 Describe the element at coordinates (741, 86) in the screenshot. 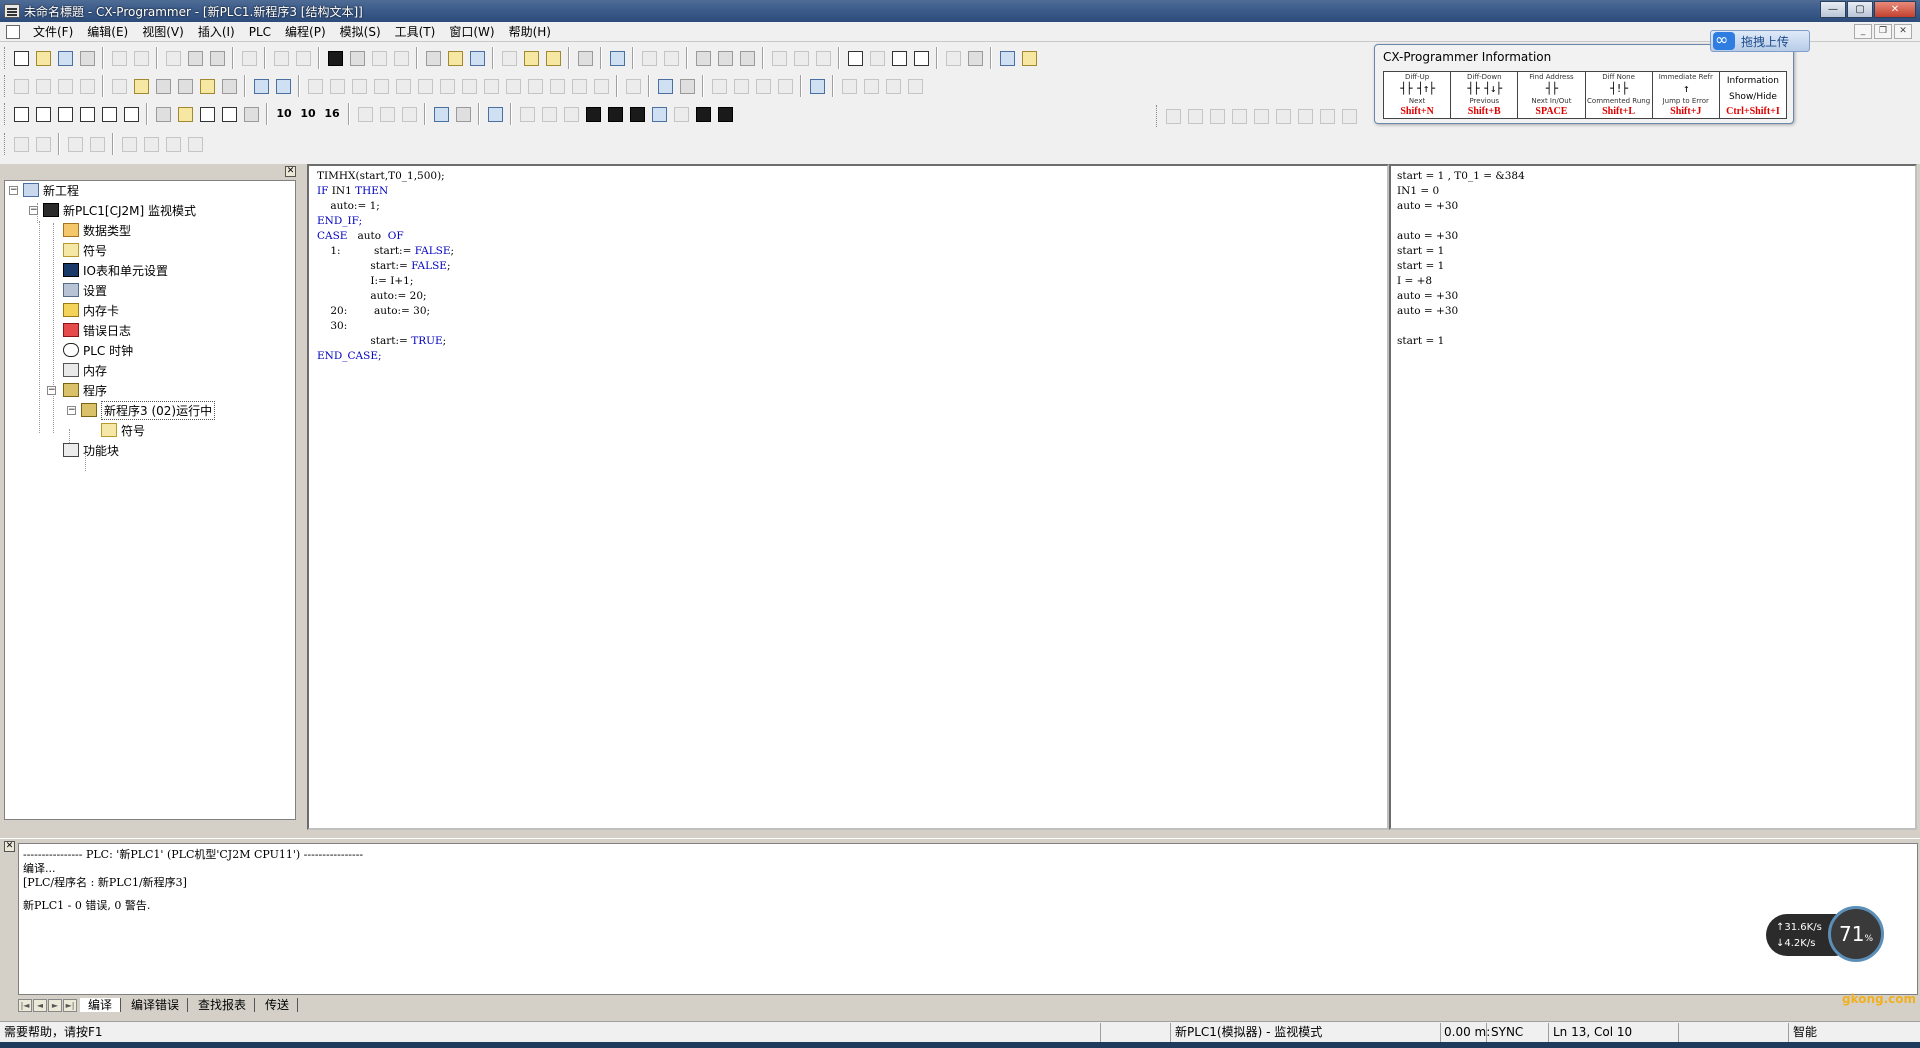

I see `sim-break-icon` at that location.